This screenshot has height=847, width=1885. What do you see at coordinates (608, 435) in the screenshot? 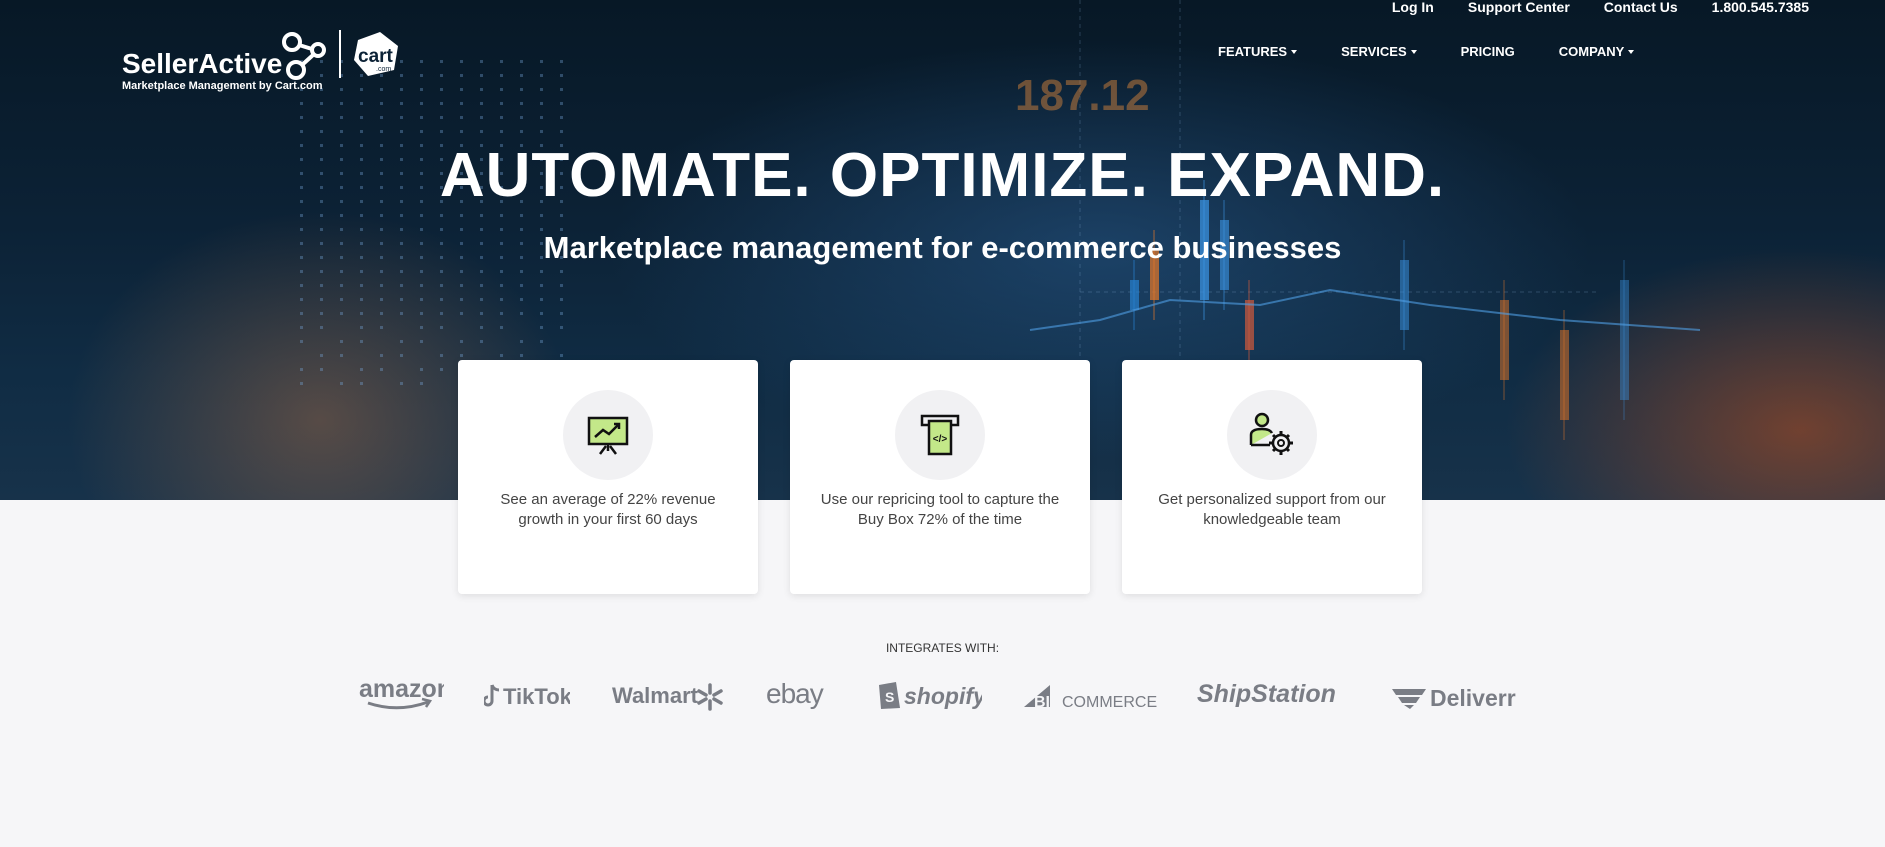
I see `chart-presentation-icon` at bounding box center [608, 435].